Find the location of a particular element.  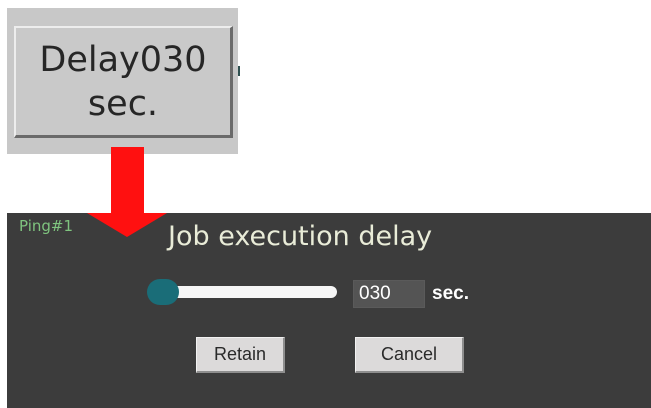

delay-button-zoomed: Delay030 sec. is located at coordinates (123, 82).